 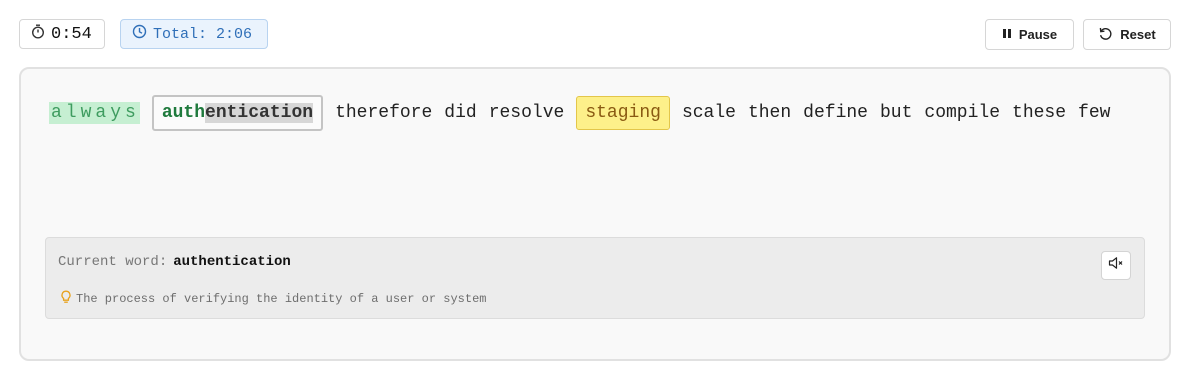 What do you see at coordinates (1105, 35) in the screenshot?
I see `reset-icon` at bounding box center [1105, 35].